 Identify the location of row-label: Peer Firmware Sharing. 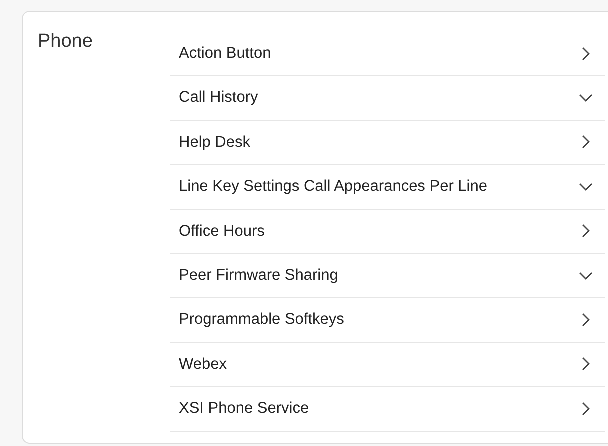
(258, 276).